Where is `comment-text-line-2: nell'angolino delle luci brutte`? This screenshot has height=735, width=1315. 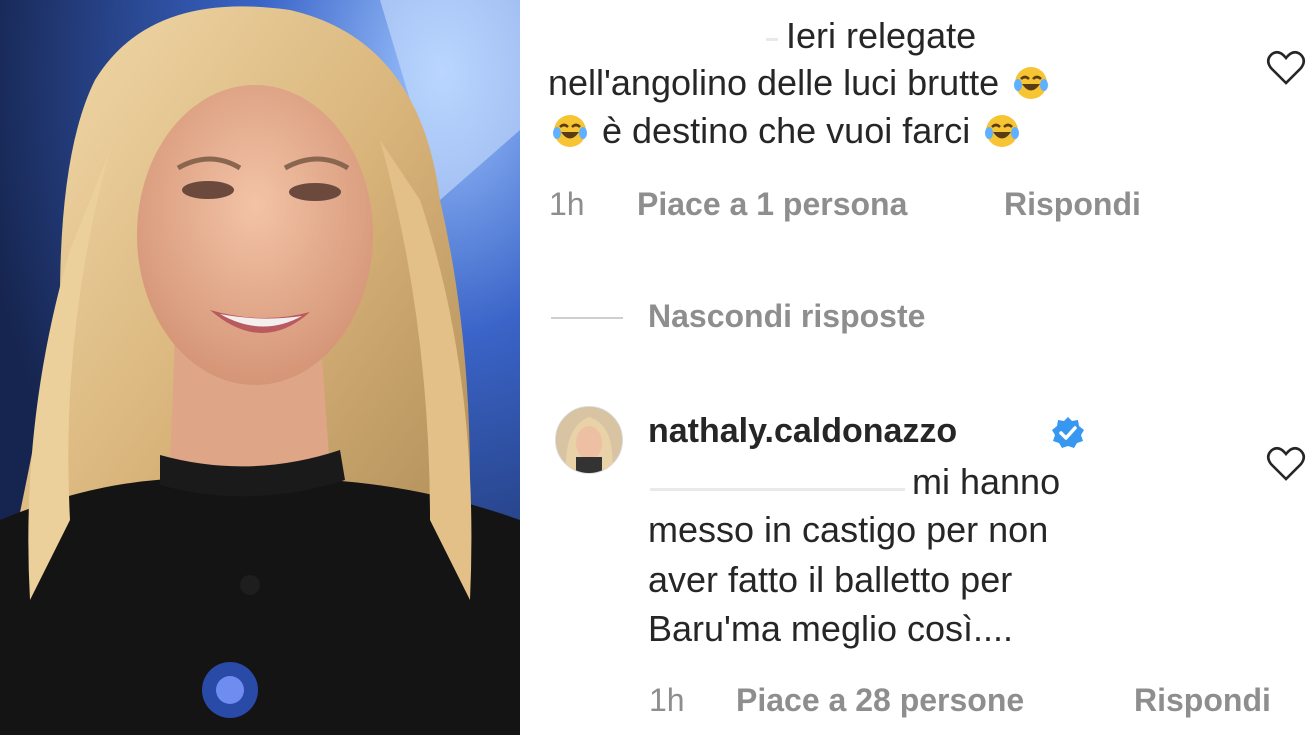
comment-text-line-2: nell'angolino delle luci brutte is located at coordinates (800, 83).